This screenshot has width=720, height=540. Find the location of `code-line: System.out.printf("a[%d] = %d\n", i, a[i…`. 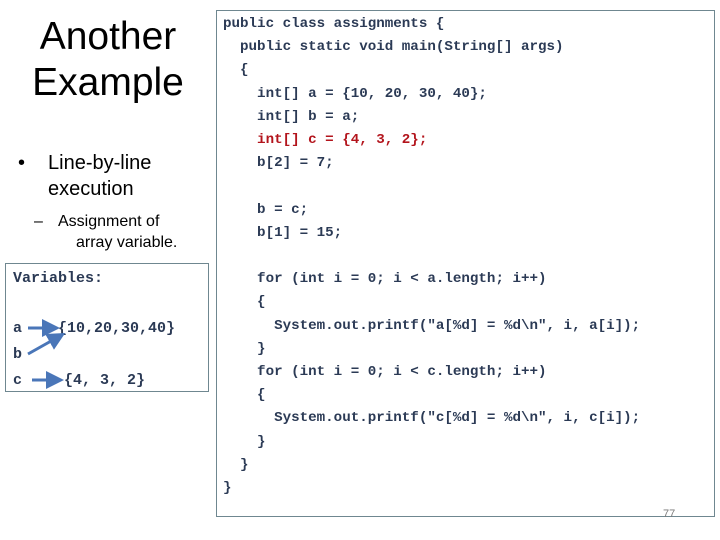

code-line: System.out.printf("a[%d] = %d\n", i, a[i… is located at coordinates (432, 325).